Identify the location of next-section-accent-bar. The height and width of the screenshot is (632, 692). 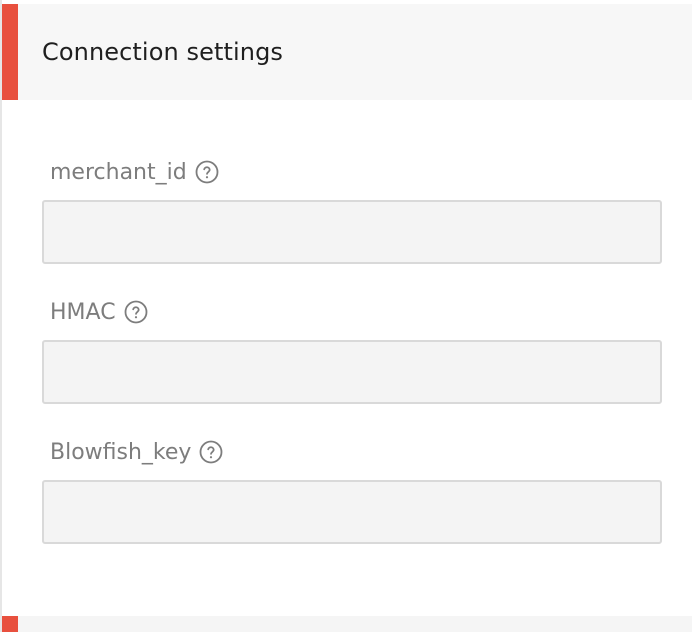
(10, 624).